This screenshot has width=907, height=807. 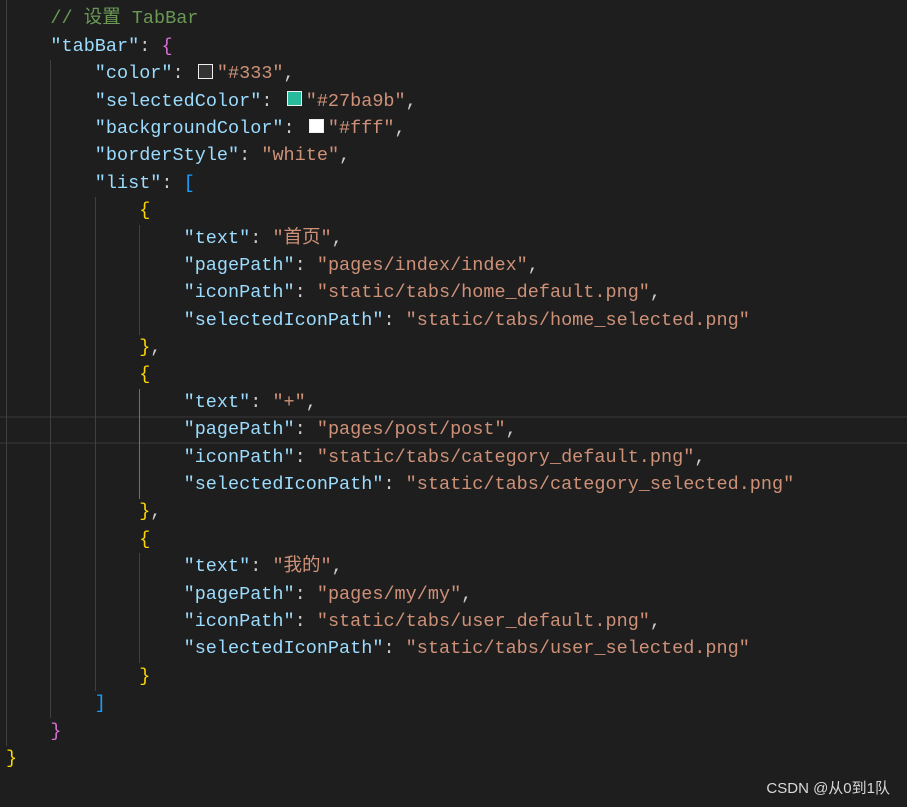 What do you see at coordinates (361, 265) in the screenshot?
I see `code-text: "pagePath": "pages/index/index",` at bounding box center [361, 265].